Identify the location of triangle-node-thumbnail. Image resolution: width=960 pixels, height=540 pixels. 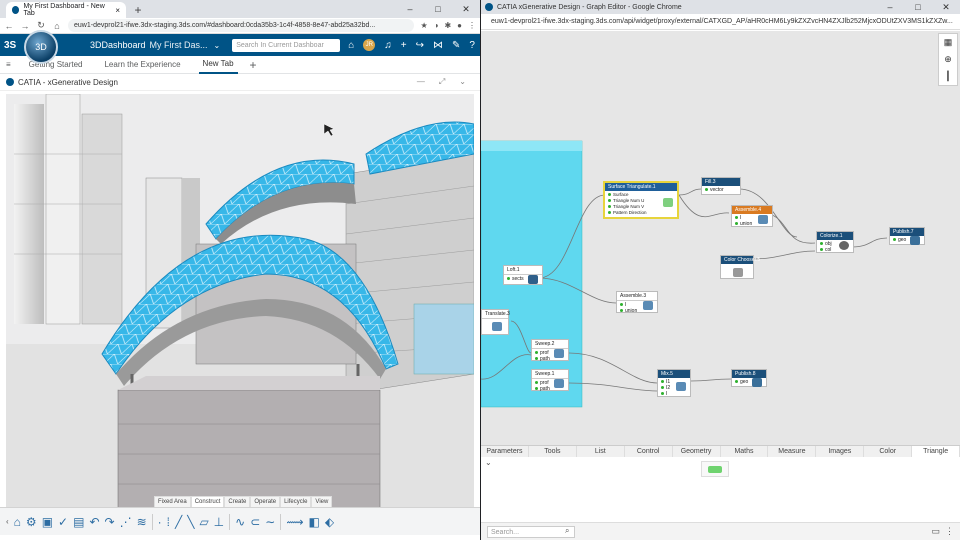
(715, 469).